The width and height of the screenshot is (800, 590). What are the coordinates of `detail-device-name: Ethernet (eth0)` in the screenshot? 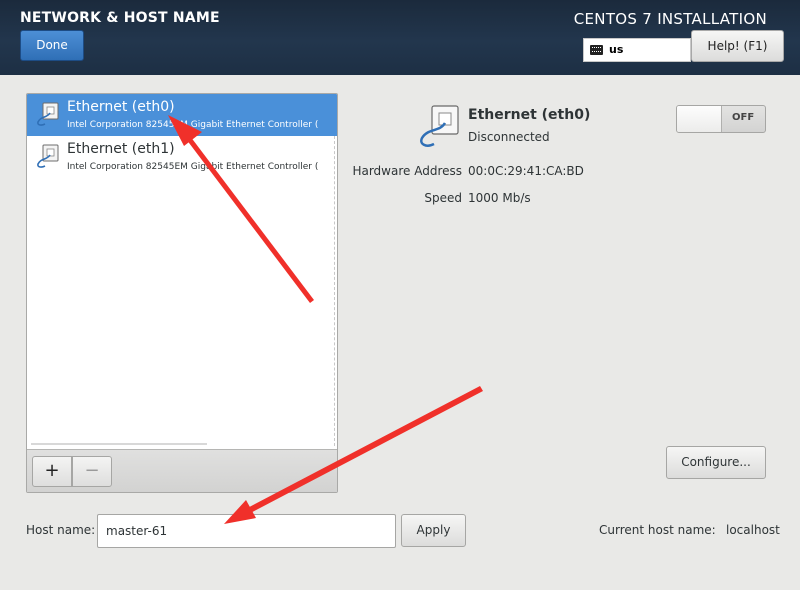 It's located at (529, 115).